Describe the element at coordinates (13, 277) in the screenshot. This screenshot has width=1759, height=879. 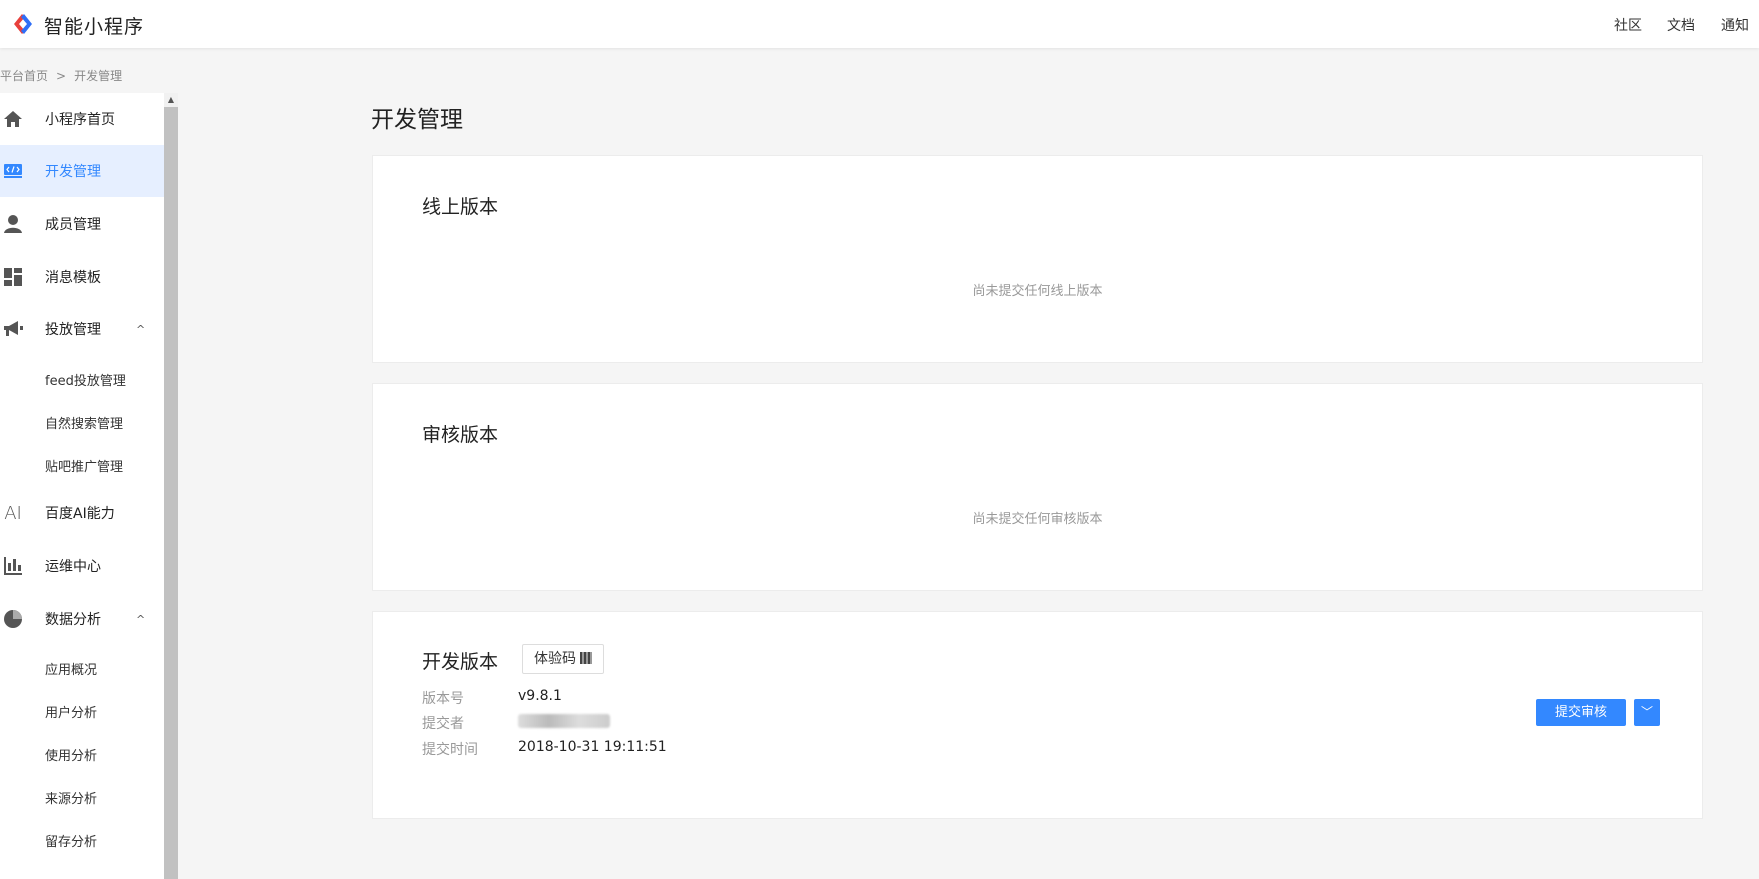
I see `template-icon` at that location.